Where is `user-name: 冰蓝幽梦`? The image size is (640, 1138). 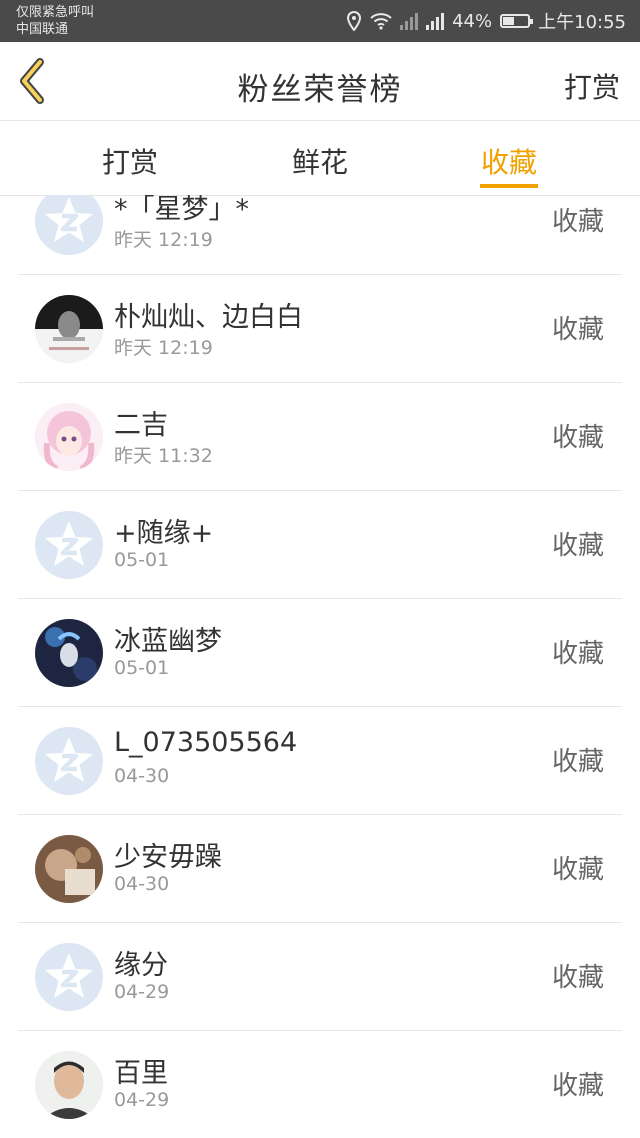 user-name: 冰蓝幽梦 is located at coordinates (168, 641).